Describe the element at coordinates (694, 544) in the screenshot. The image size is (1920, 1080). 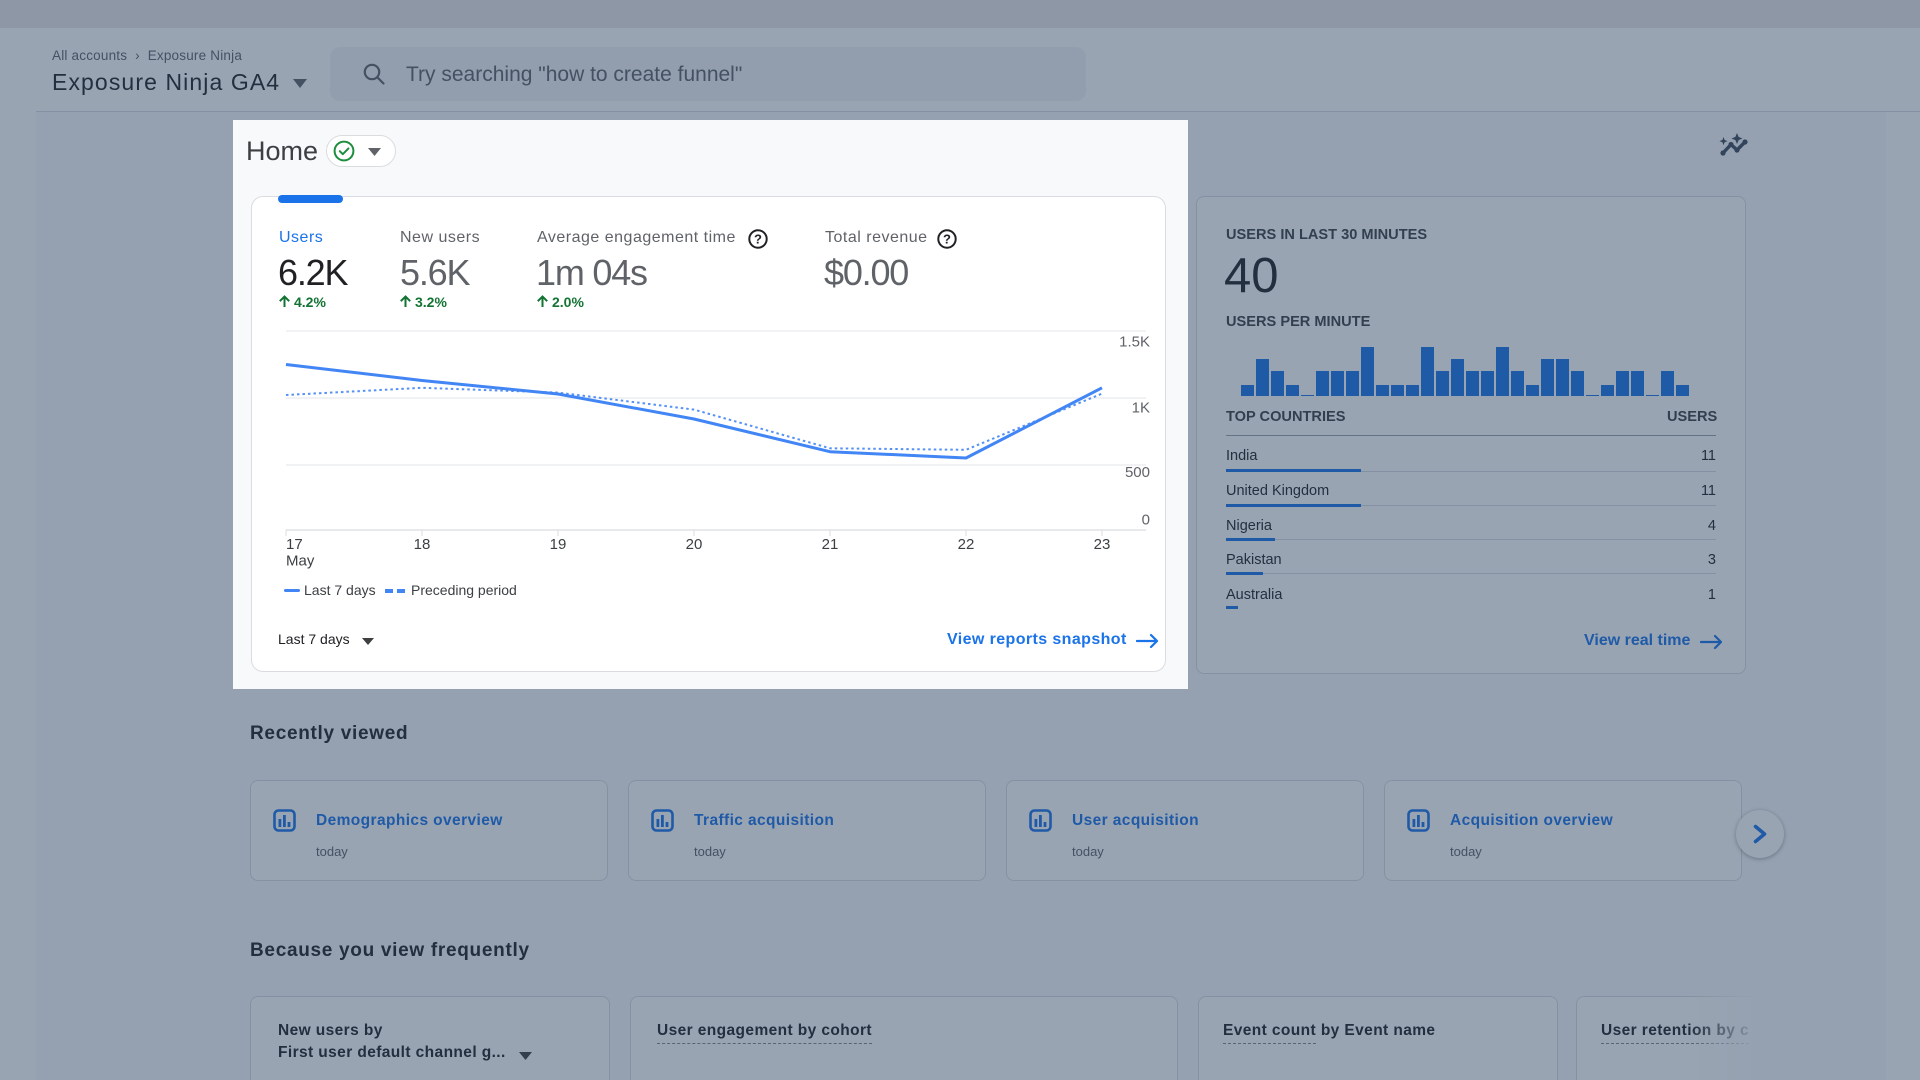
I see `svg-text: 20` at that location.